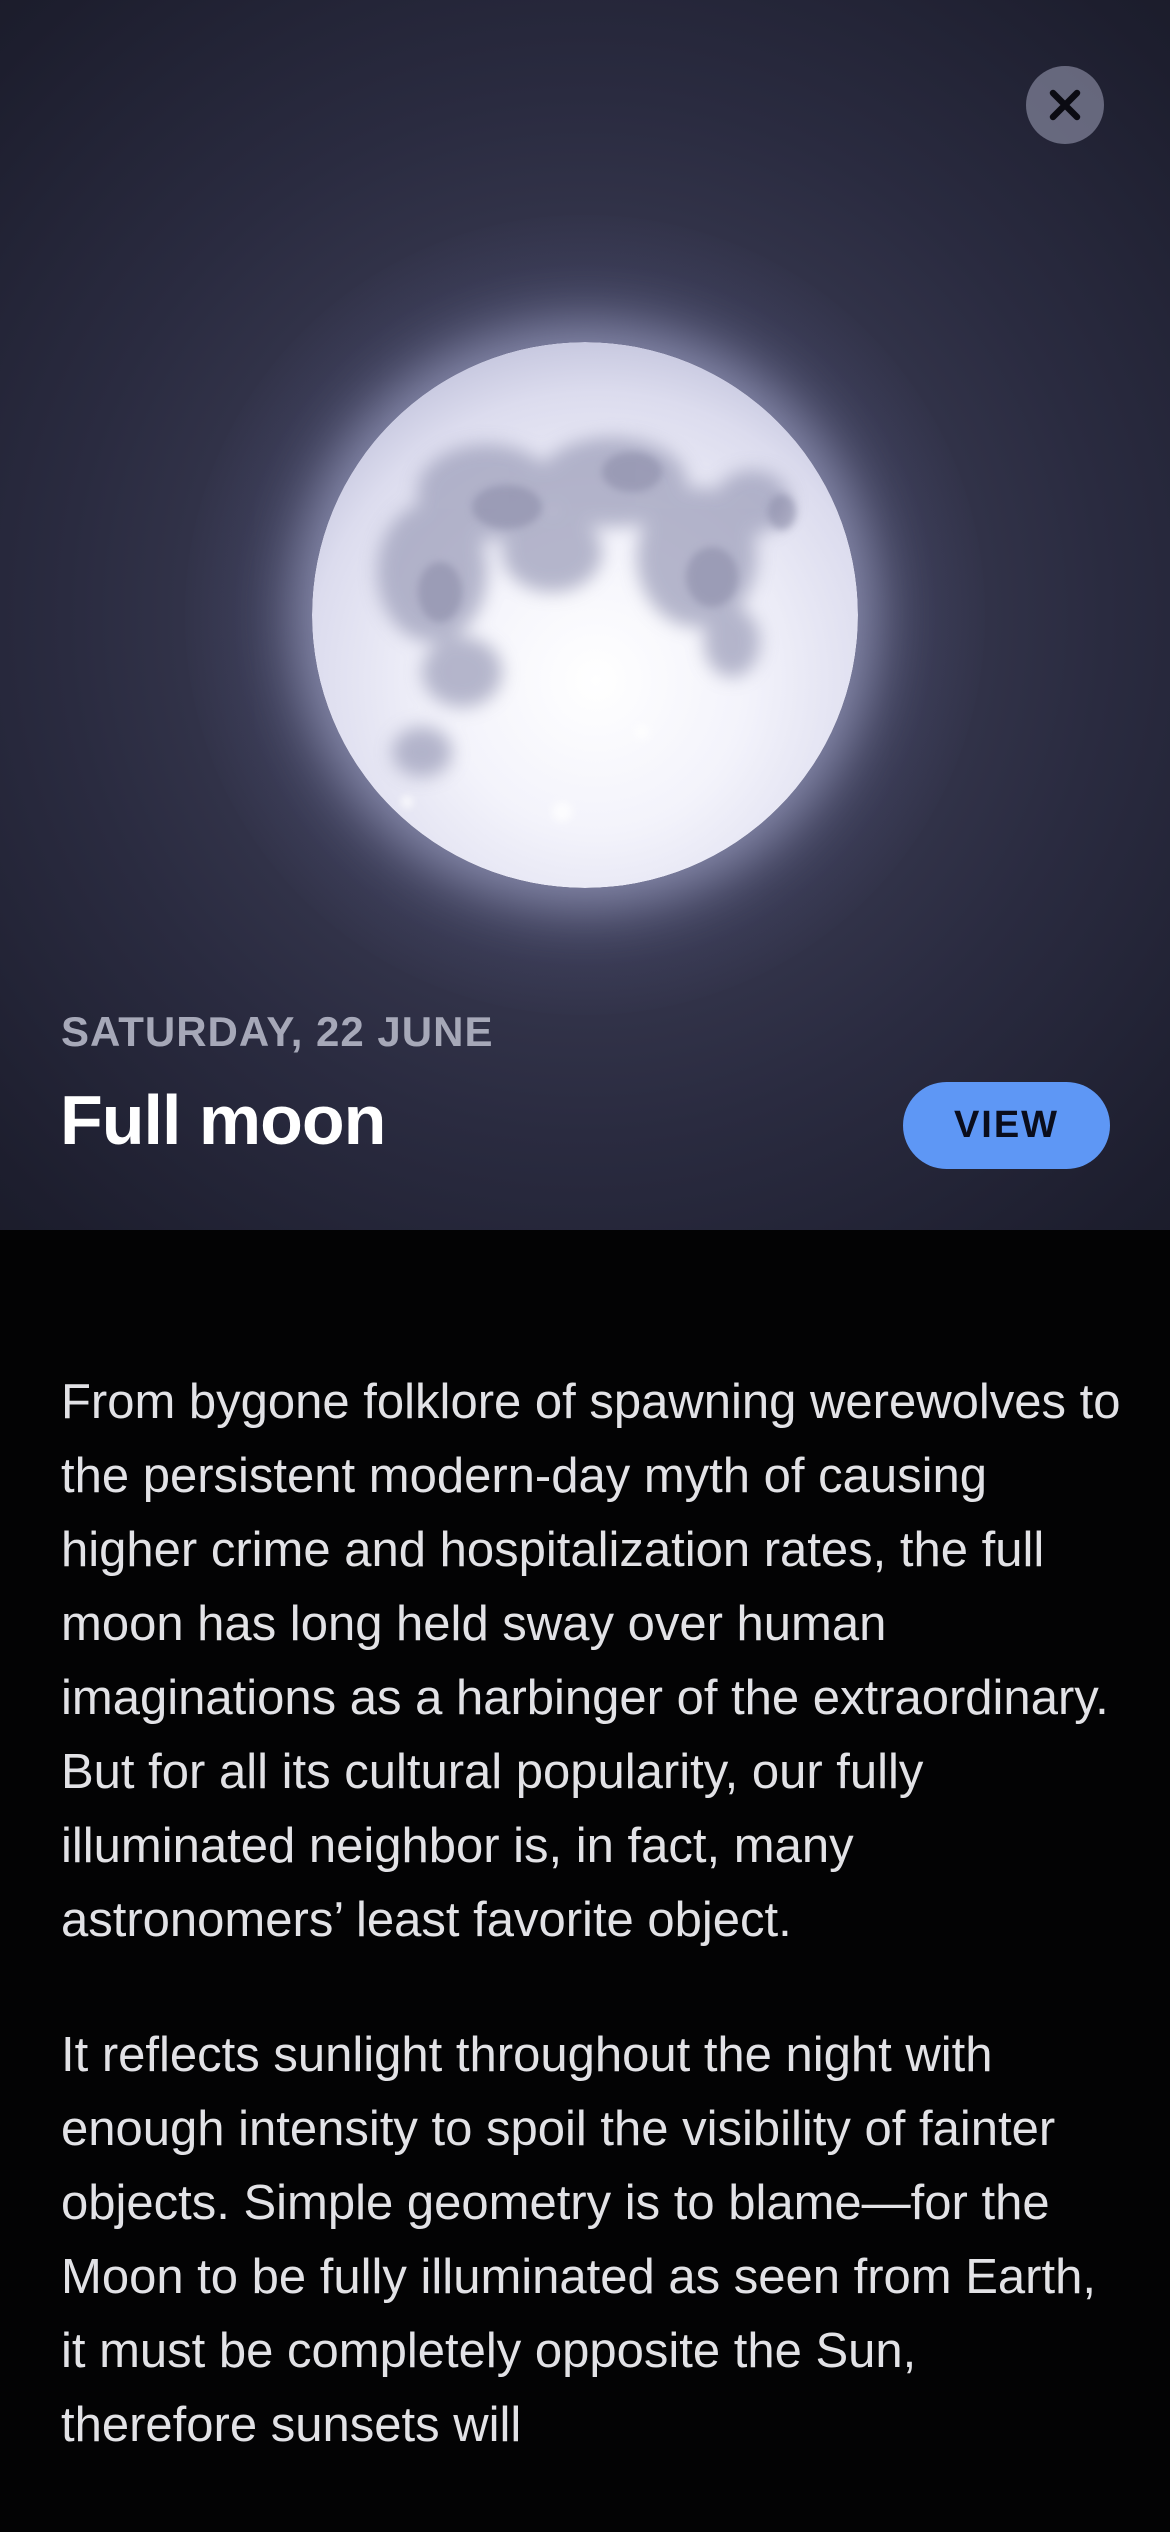 The width and height of the screenshot is (1170, 2532). Describe the element at coordinates (223, 1120) in the screenshot. I see `event-title: Full moon` at that location.